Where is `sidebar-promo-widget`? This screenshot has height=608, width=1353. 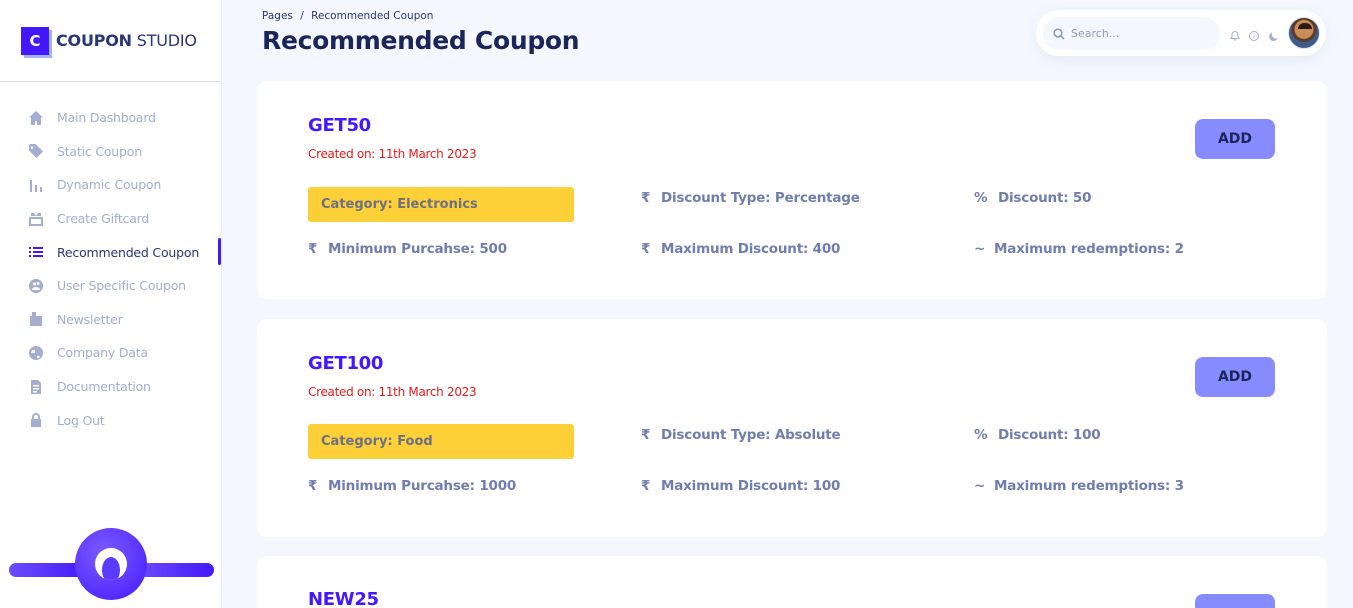 sidebar-promo-widget is located at coordinates (111, 564).